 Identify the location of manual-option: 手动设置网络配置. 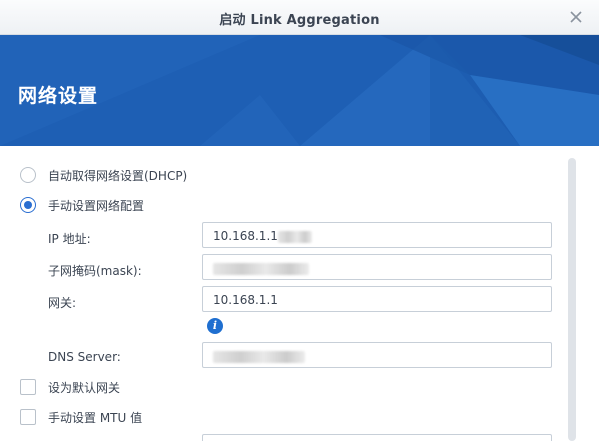
(82, 205).